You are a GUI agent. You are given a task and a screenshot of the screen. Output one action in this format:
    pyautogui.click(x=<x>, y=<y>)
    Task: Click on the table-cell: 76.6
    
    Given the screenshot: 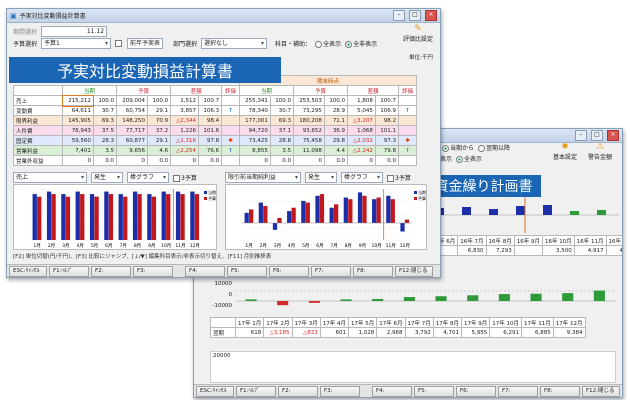 What is the action you would take?
    pyautogui.click(x=210, y=150)
    